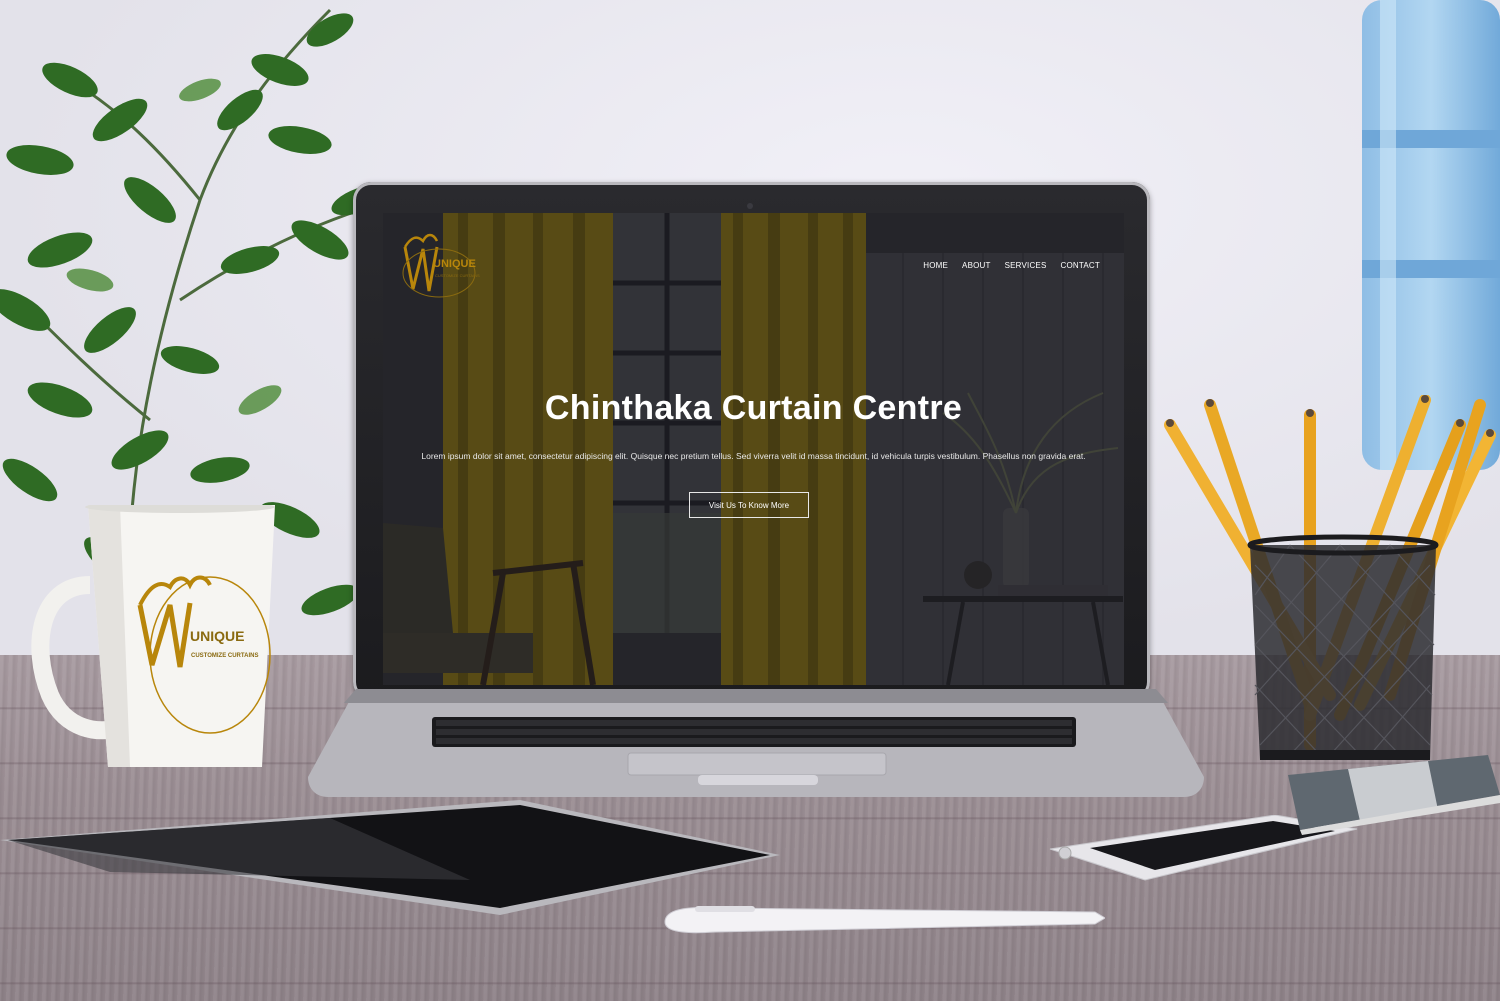 This screenshot has height=1001, width=1500. Describe the element at coordinates (756, 743) in the screenshot. I see `laptop-keyboard-base` at that location.